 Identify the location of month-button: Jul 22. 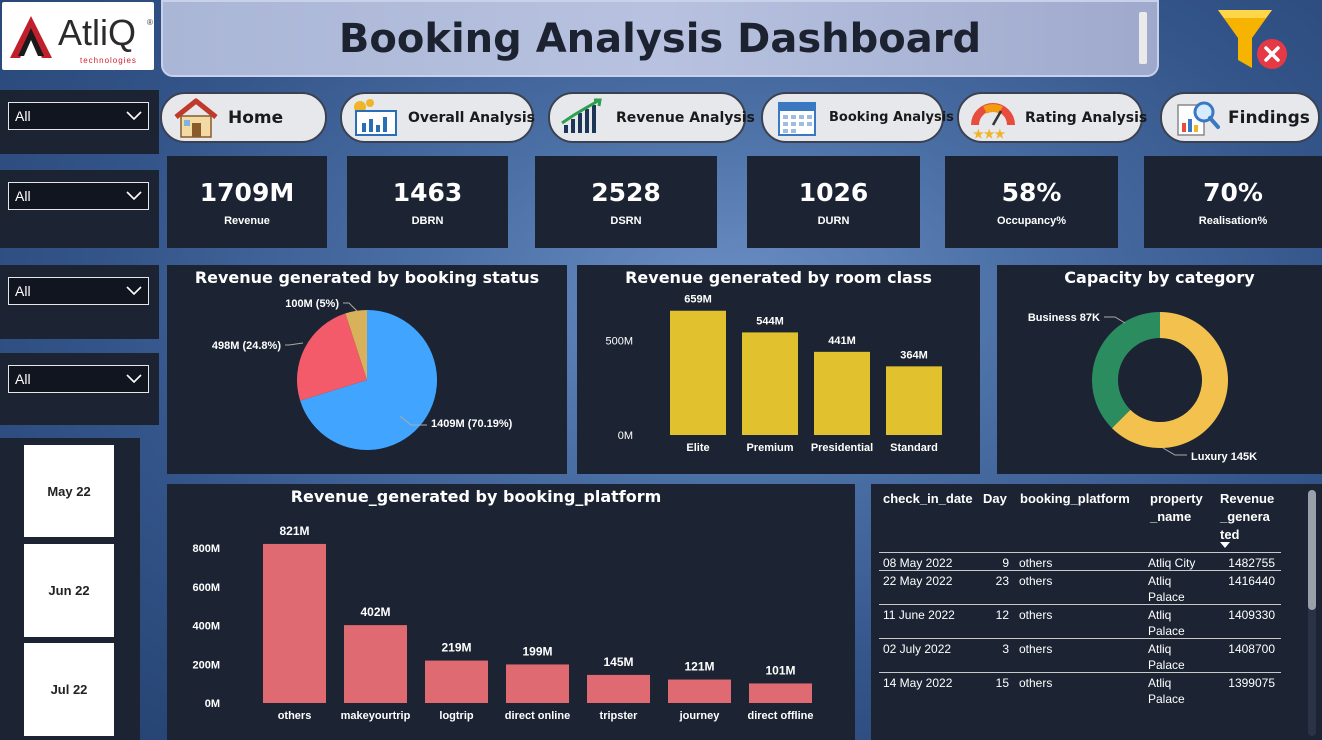
(69, 689).